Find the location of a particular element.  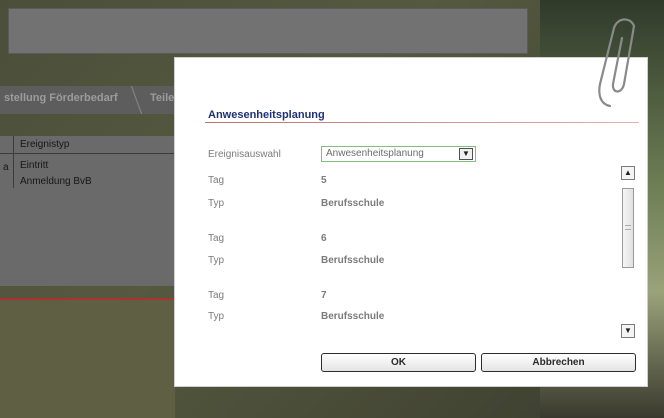

arrow-down-icon: ▼ is located at coordinates (628, 330).